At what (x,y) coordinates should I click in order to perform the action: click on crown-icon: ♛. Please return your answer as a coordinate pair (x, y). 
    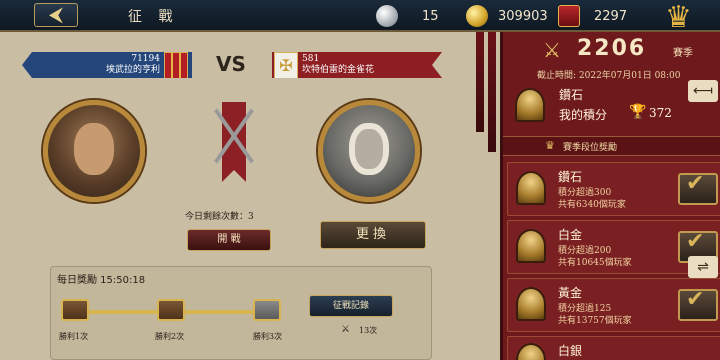
    Looking at the image, I should click on (678, 17).